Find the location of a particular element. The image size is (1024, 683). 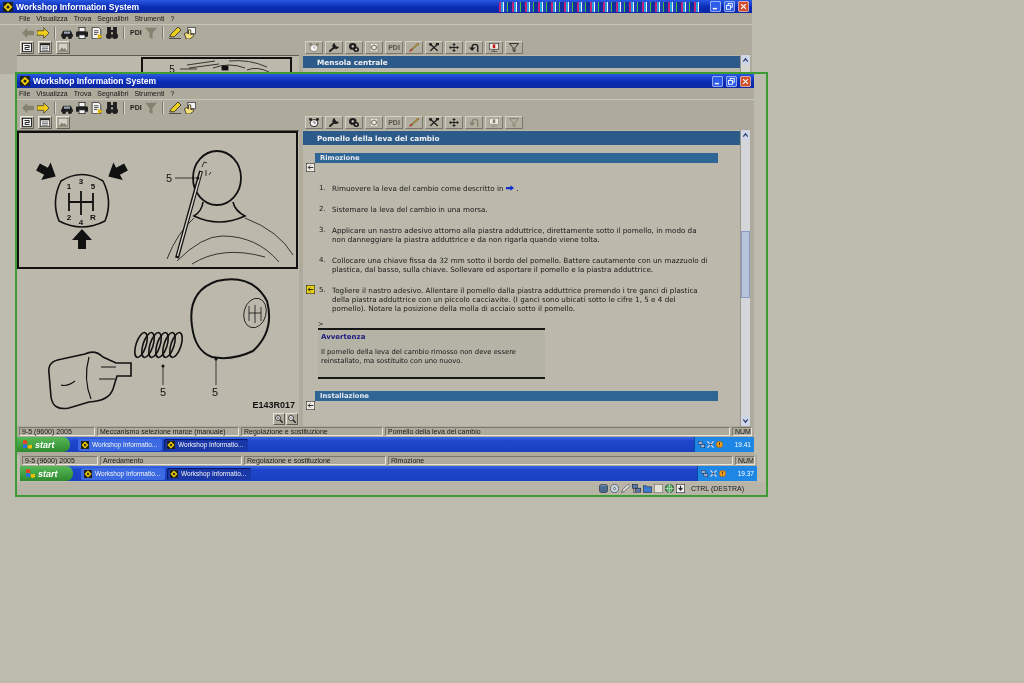

globe-icon is located at coordinates (669, 488).